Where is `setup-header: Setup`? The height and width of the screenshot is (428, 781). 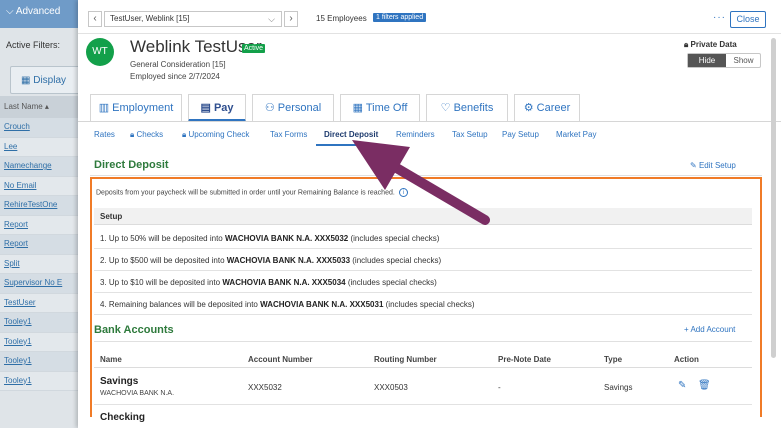 setup-header: Setup is located at coordinates (423, 216).